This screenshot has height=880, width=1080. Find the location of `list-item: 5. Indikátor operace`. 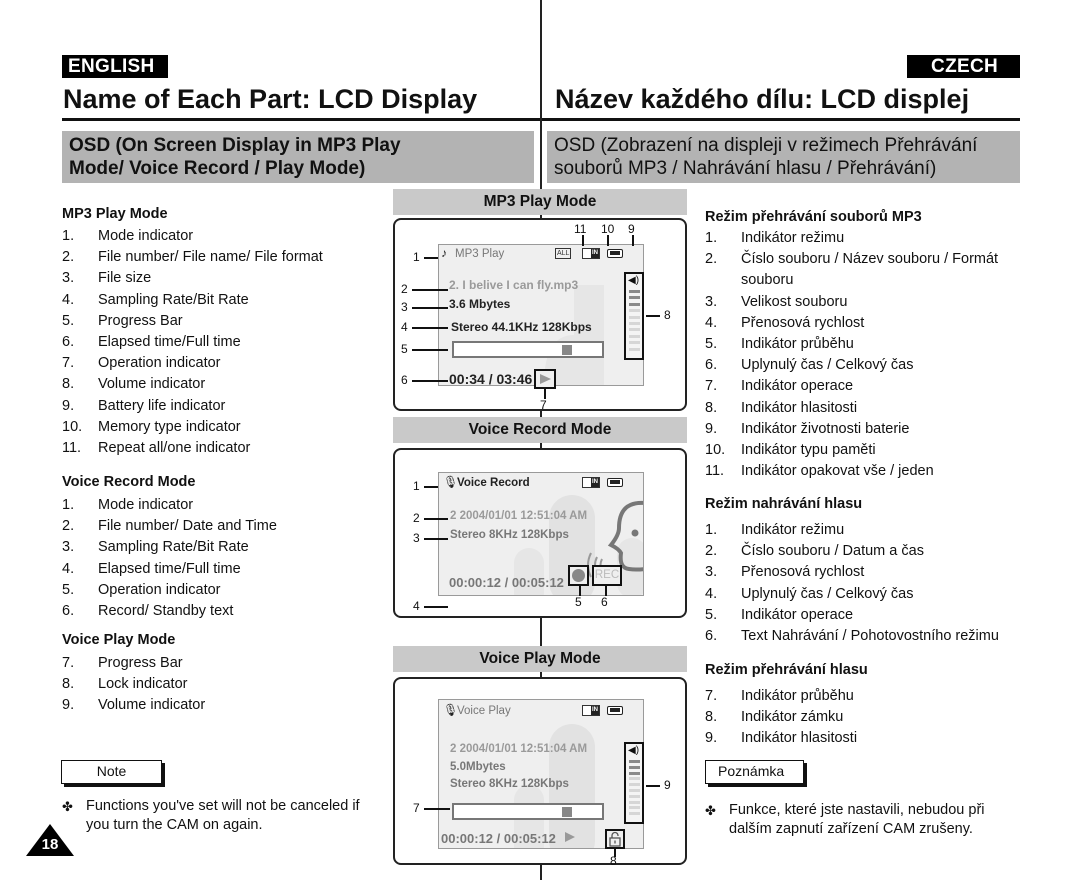

list-item: 5. Indikátor operace is located at coordinates (852, 615).